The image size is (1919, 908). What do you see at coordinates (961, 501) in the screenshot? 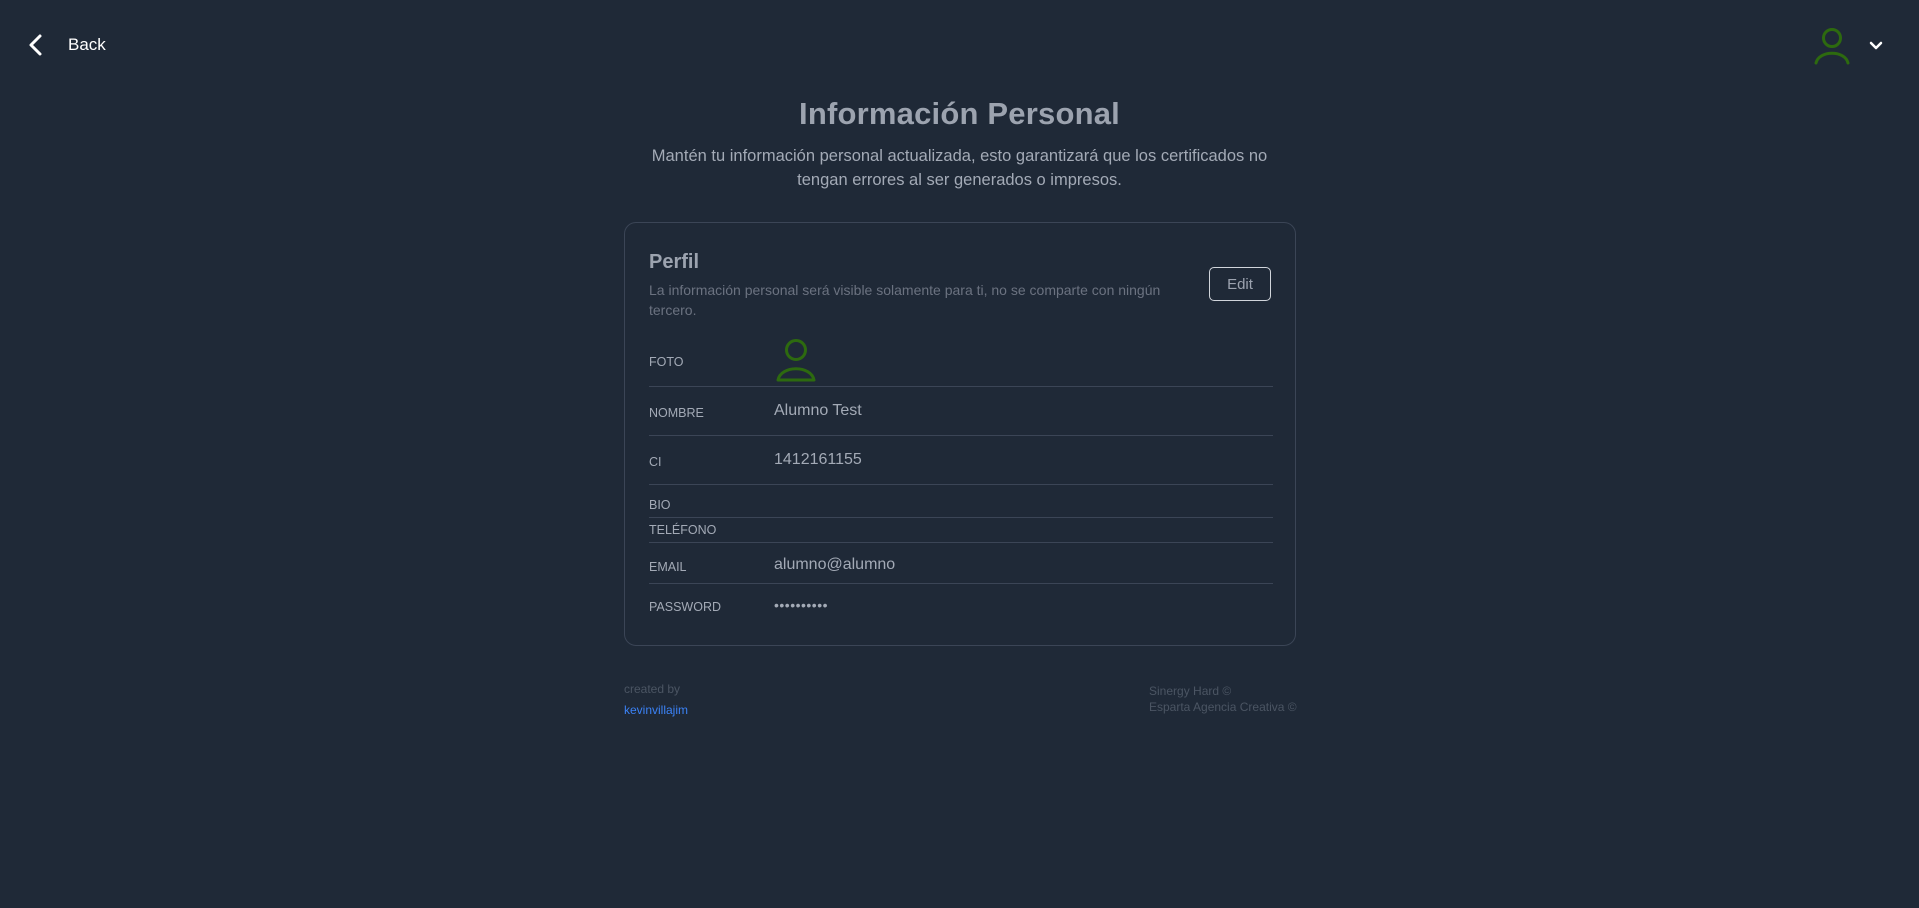
I see `field-row-bio: BIO` at bounding box center [961, 501].